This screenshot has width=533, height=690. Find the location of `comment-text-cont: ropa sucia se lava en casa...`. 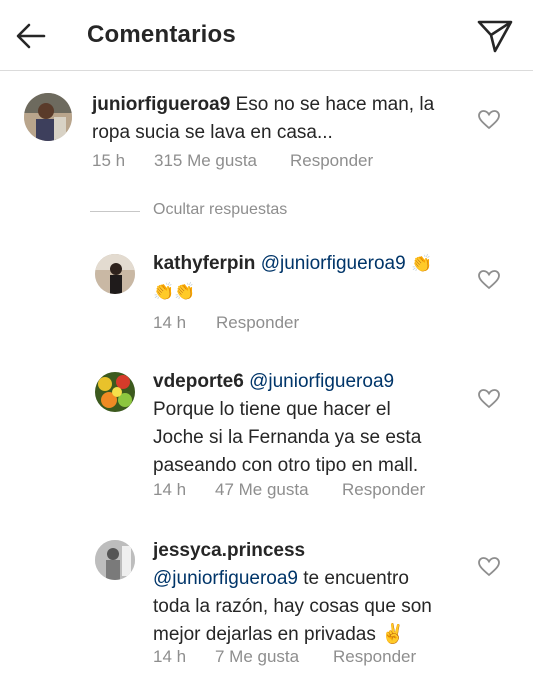

comment-text-cont: ropa sucia se lava en casa... is located at coordinates (212, 132).